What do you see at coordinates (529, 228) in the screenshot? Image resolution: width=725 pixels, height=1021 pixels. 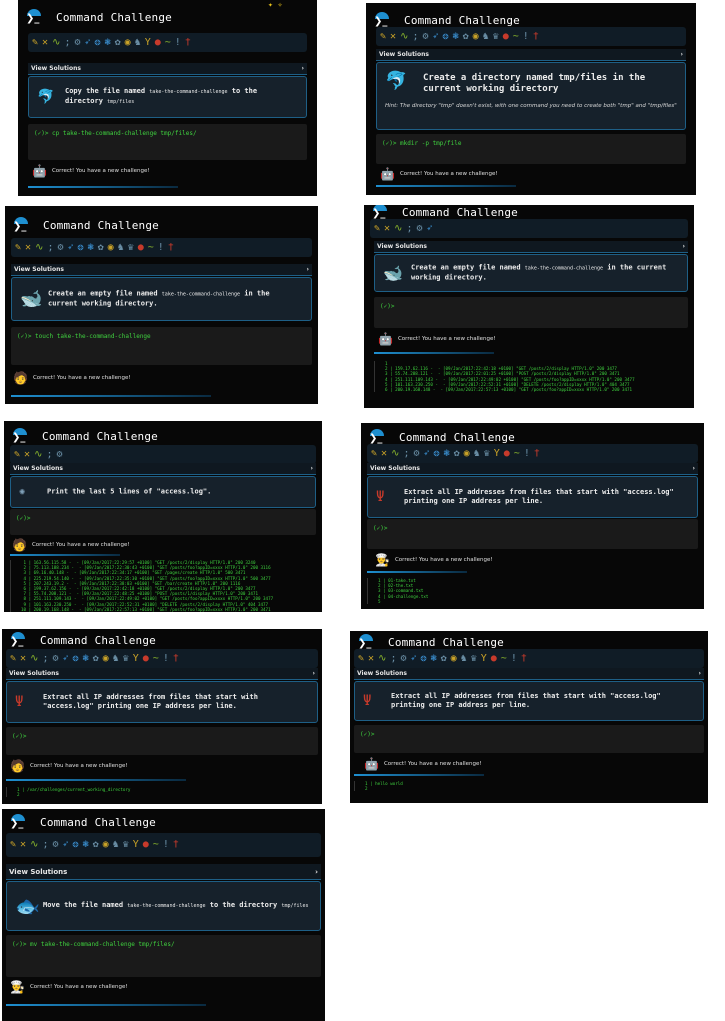 I see `achievement-icons-bar: ✎ ✕ ∿; ⚙ ➶` at bounding box center [529, 228].